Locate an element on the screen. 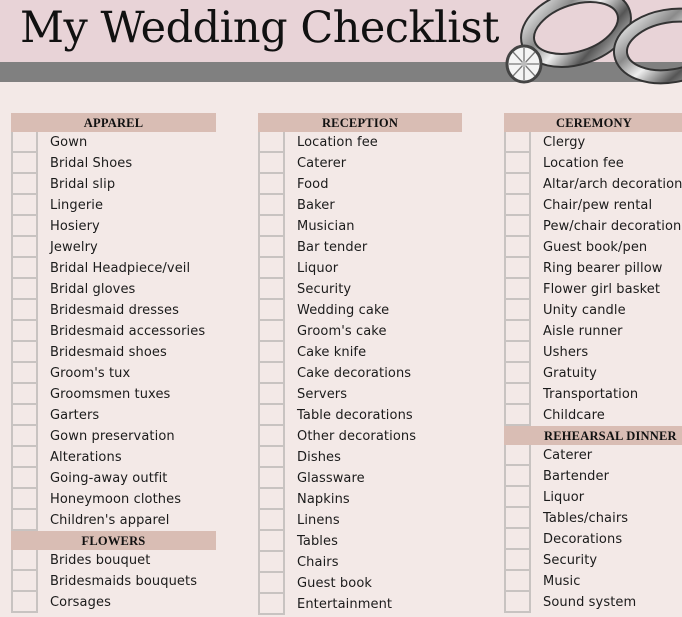 Image resolution: width=682 pixels, height=617 pixels. item-label: Honeymoon clothes is located at coordinates (116, 499).